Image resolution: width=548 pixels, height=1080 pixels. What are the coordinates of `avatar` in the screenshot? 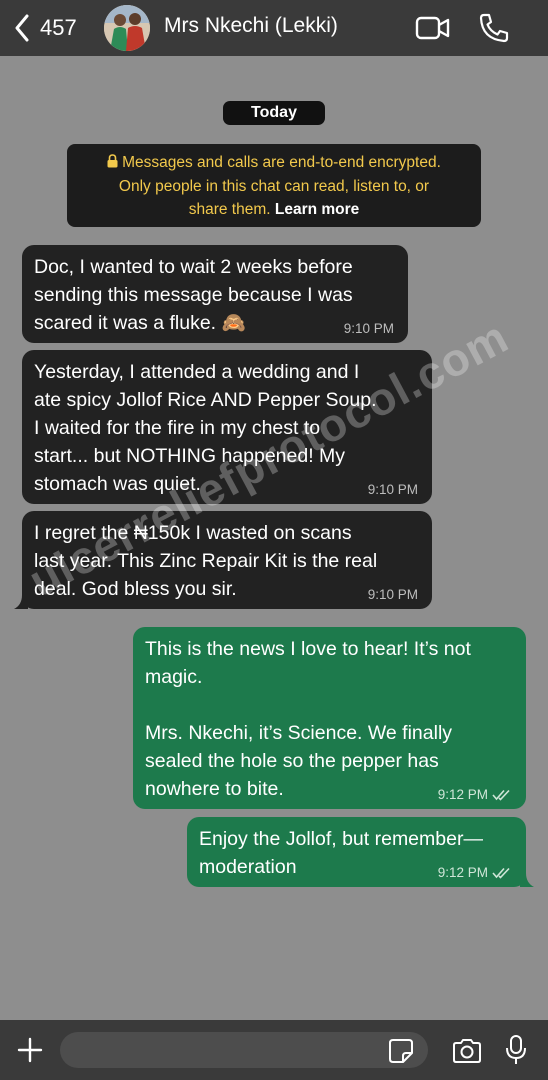 It's located at (127, 28).